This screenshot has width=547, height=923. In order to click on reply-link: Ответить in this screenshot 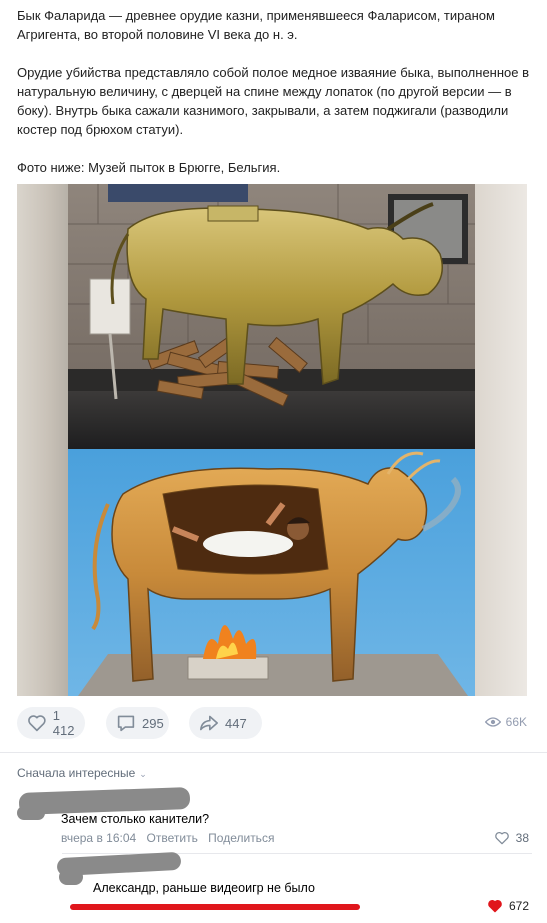, I will do `click(172, 838)`.